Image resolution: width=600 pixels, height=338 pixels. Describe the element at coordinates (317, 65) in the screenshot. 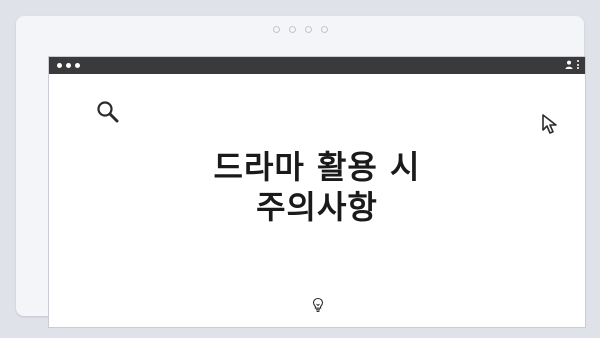

I see `window-titlebar` at that location.